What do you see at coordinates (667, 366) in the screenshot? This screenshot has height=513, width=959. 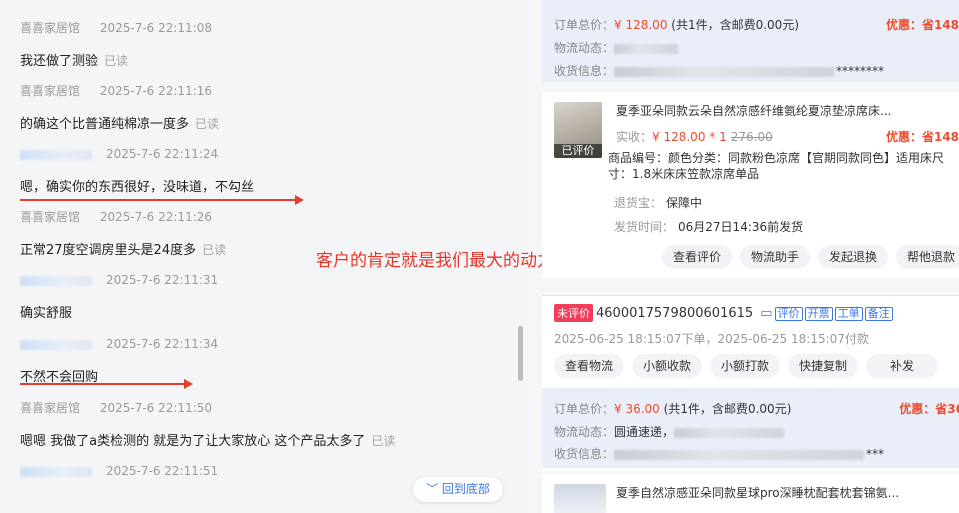 I see `small-collect-button: 小额收款` at bounding box center [667, 366].